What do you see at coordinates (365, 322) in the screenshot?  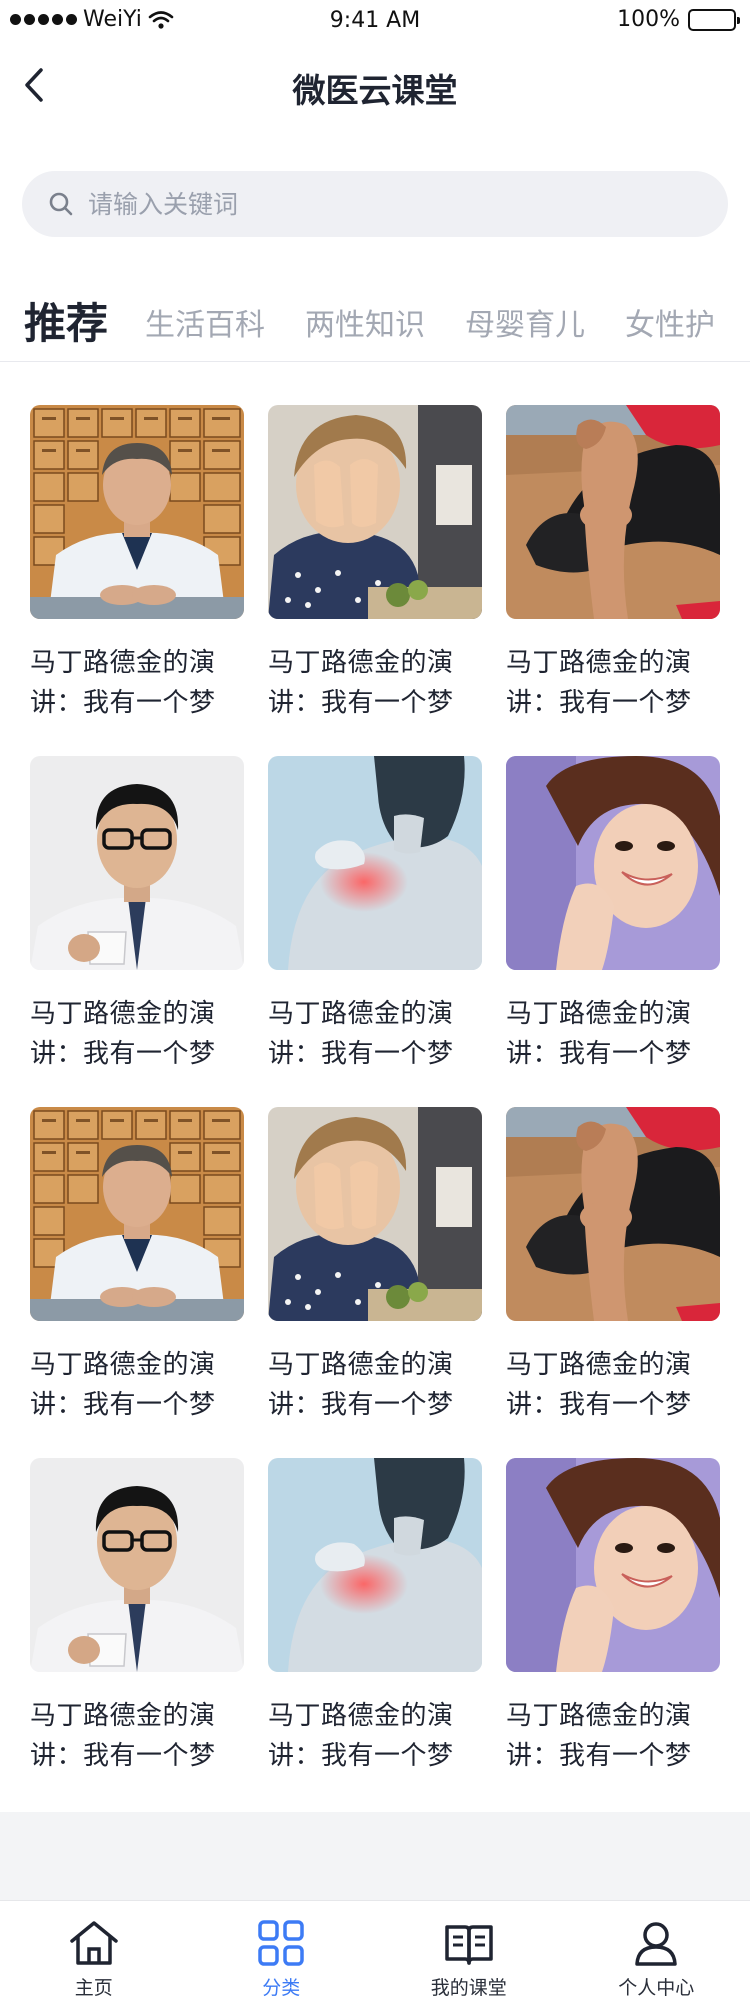 I see `tab-sexual-knowledge: 两性知识` at bounding box center [365, 322].